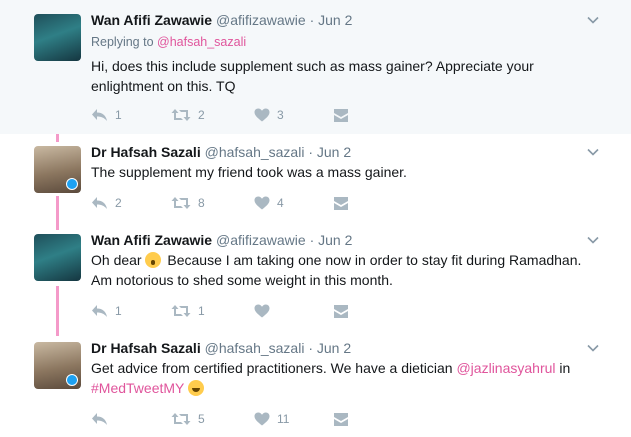 The height and width of the screenshot is (437, 631). I want to click on retweet-button: 8, so click(188, 203).